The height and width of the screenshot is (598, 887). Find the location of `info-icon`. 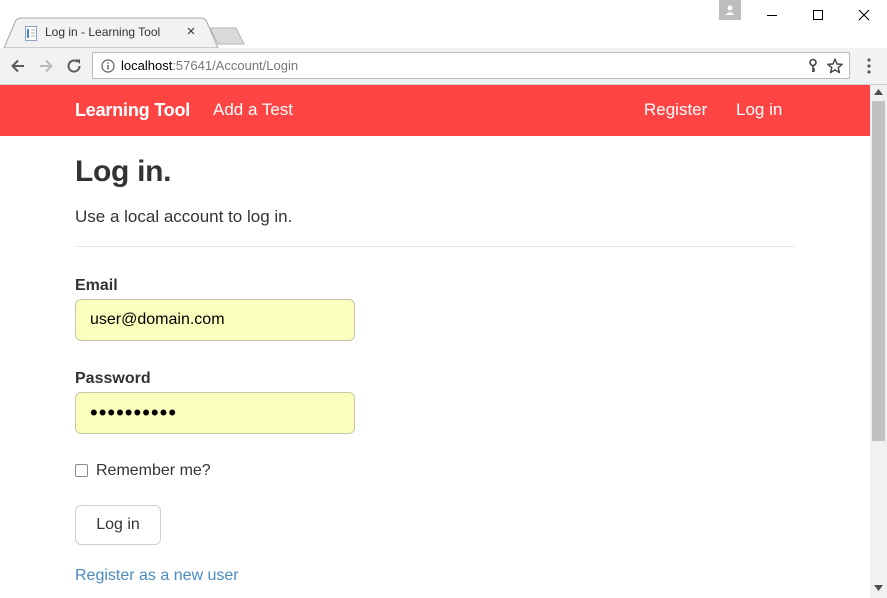

info-icon is located at coordinates (108, 66).